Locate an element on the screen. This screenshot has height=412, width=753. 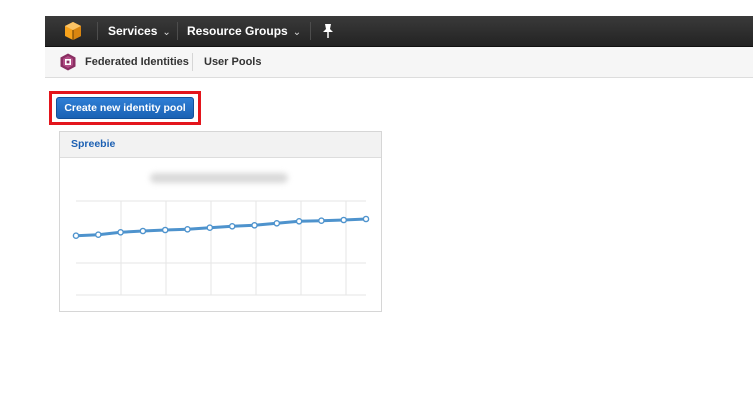
resource-groups-menu: Resource Groups ⌄ is located at coordinates (244, 31).